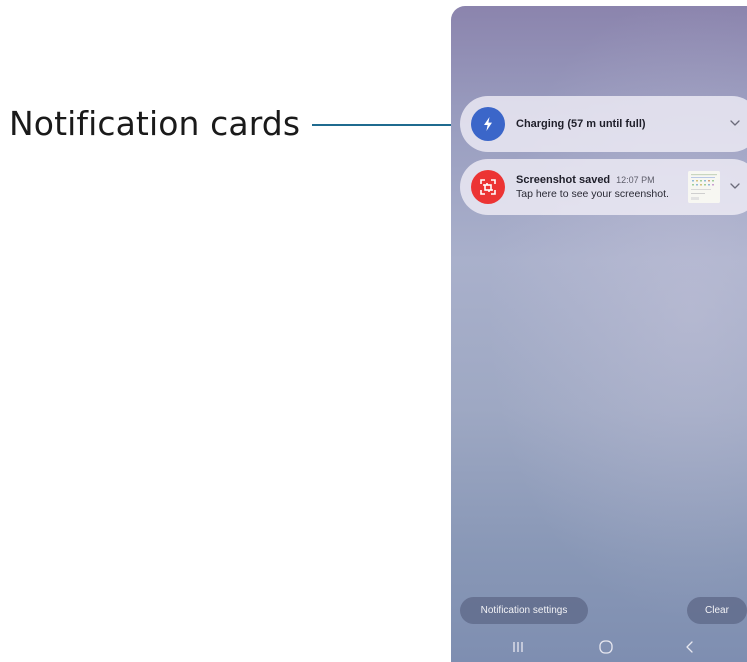  I want to click on recent-apps-icon, so click(518, 647).